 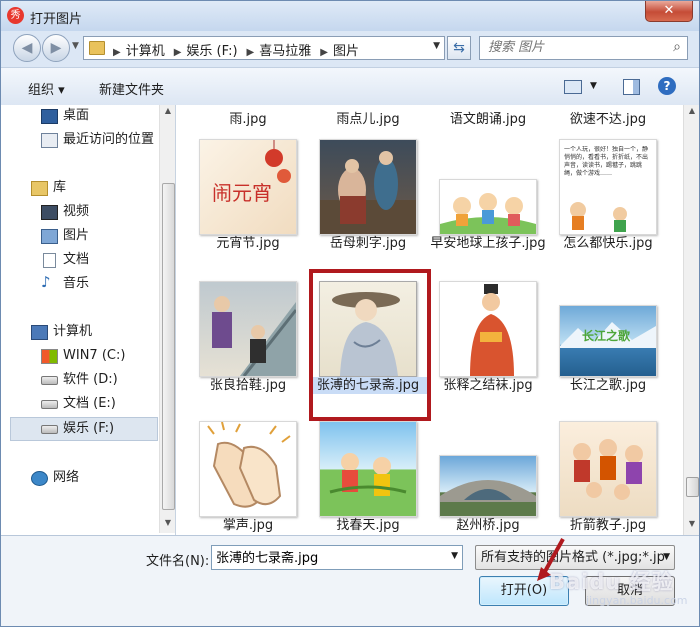 I want to click on file-thumbnail: 长江之歌, so click(x=608, y=341).